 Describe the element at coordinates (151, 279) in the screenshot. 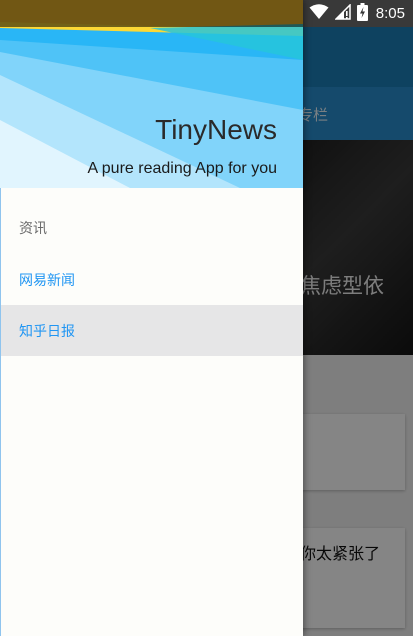

I see `menu-item-netease-news: 网易新闻` at that location.